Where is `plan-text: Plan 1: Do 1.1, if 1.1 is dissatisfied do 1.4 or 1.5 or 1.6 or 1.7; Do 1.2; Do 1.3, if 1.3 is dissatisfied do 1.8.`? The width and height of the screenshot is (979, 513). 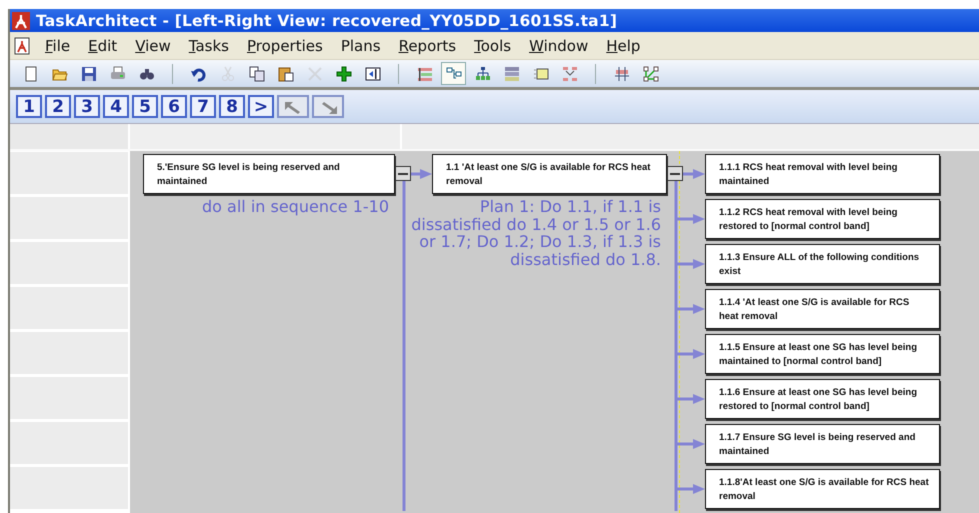 plan-text: Plan 1: Do 1.1, if 1.1 is dissatisfied do 1.4 or 1.5 or 1.6 or 1.7; Do 1.2; Do 1.3, if 1.3 is dissatisfied do 1.8. is located at coordinates (535, 233).